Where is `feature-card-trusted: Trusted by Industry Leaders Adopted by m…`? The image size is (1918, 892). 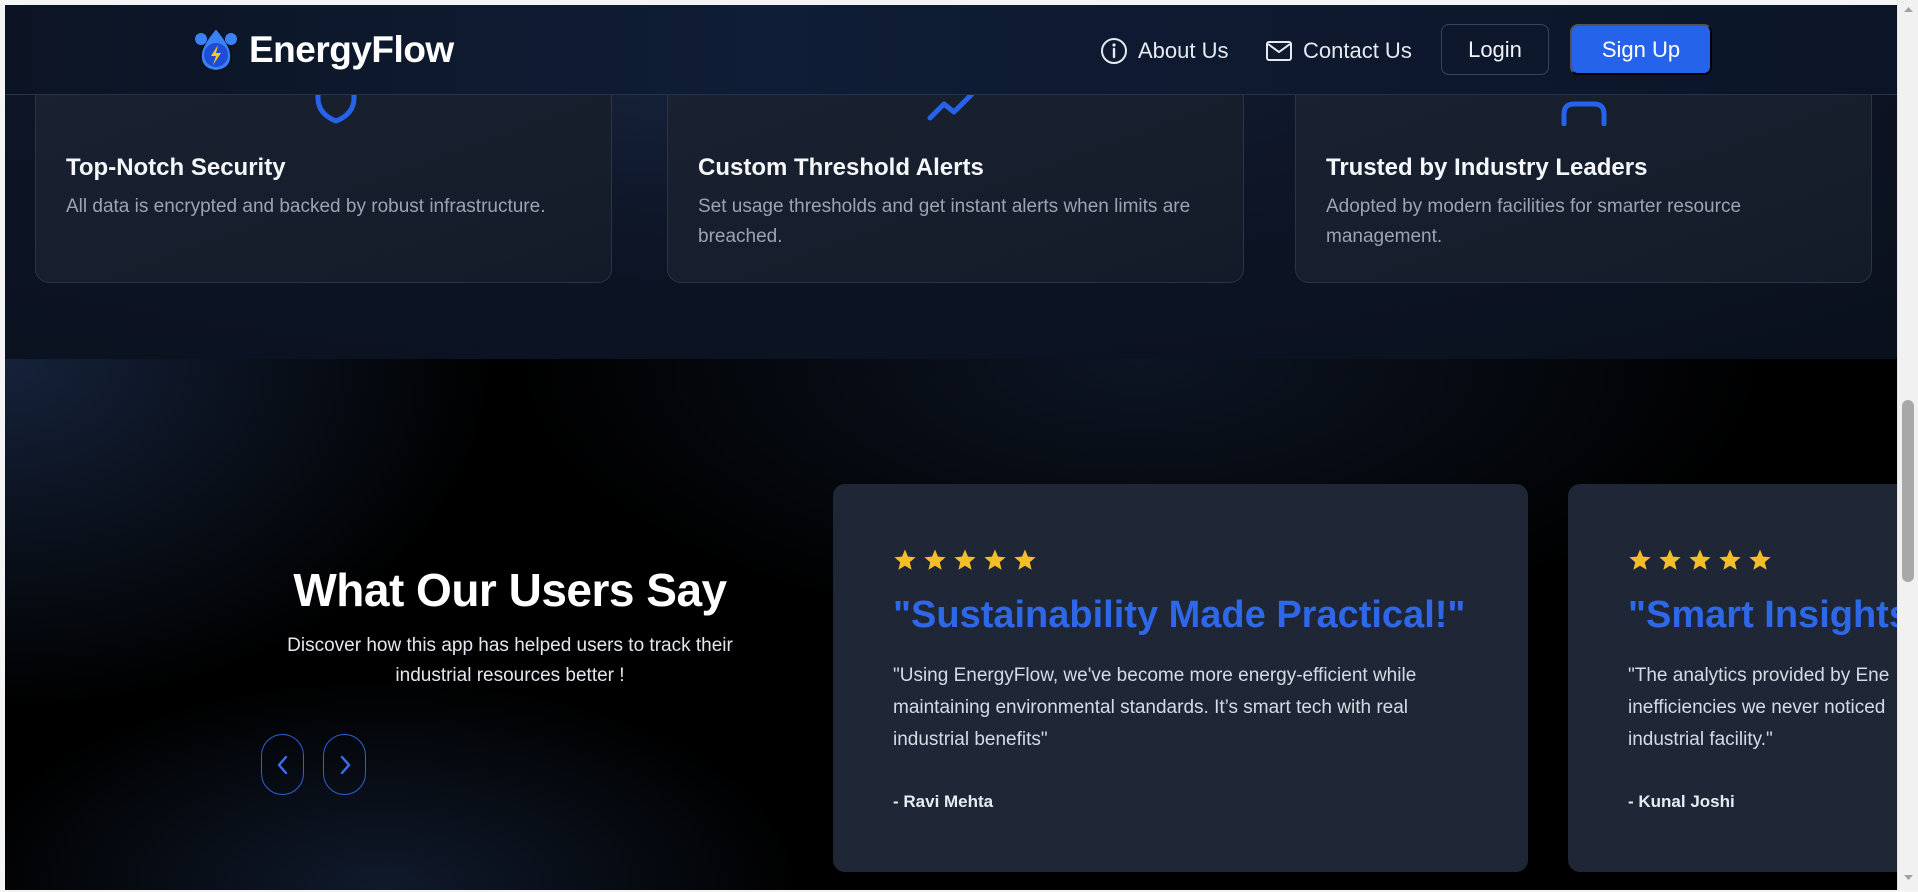 feature-card-trusted: Trusted by Industry Leaders Adopted by m… is located at coordinates (1583, 174).